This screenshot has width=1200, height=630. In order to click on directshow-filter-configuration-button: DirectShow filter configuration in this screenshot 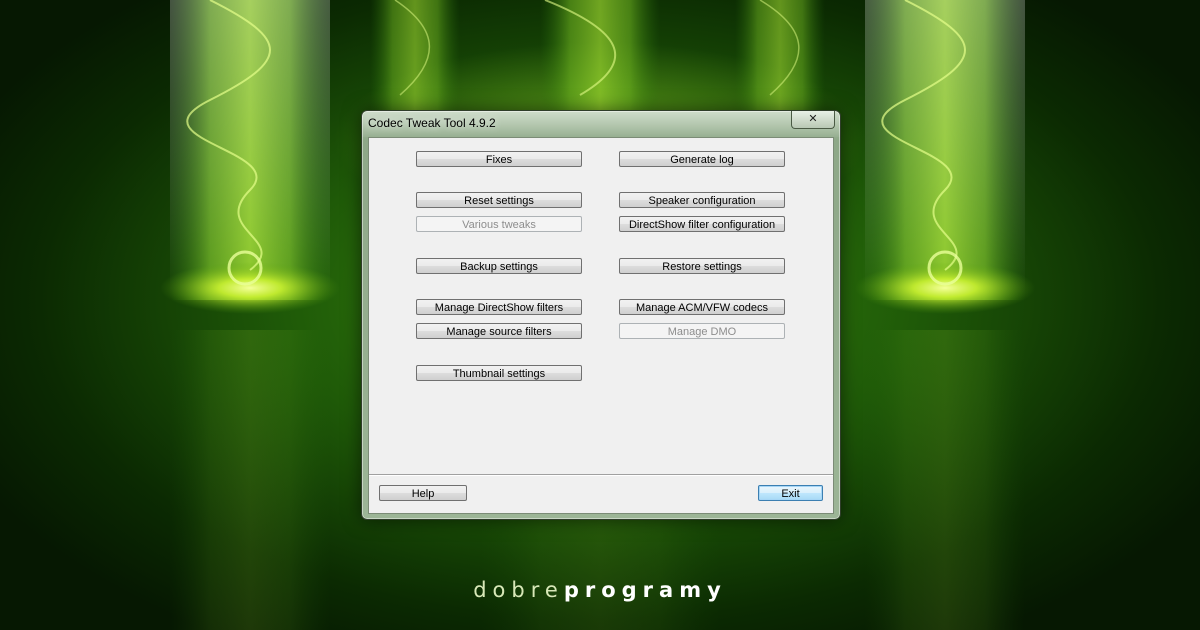, I will do `click(702, 224)`.